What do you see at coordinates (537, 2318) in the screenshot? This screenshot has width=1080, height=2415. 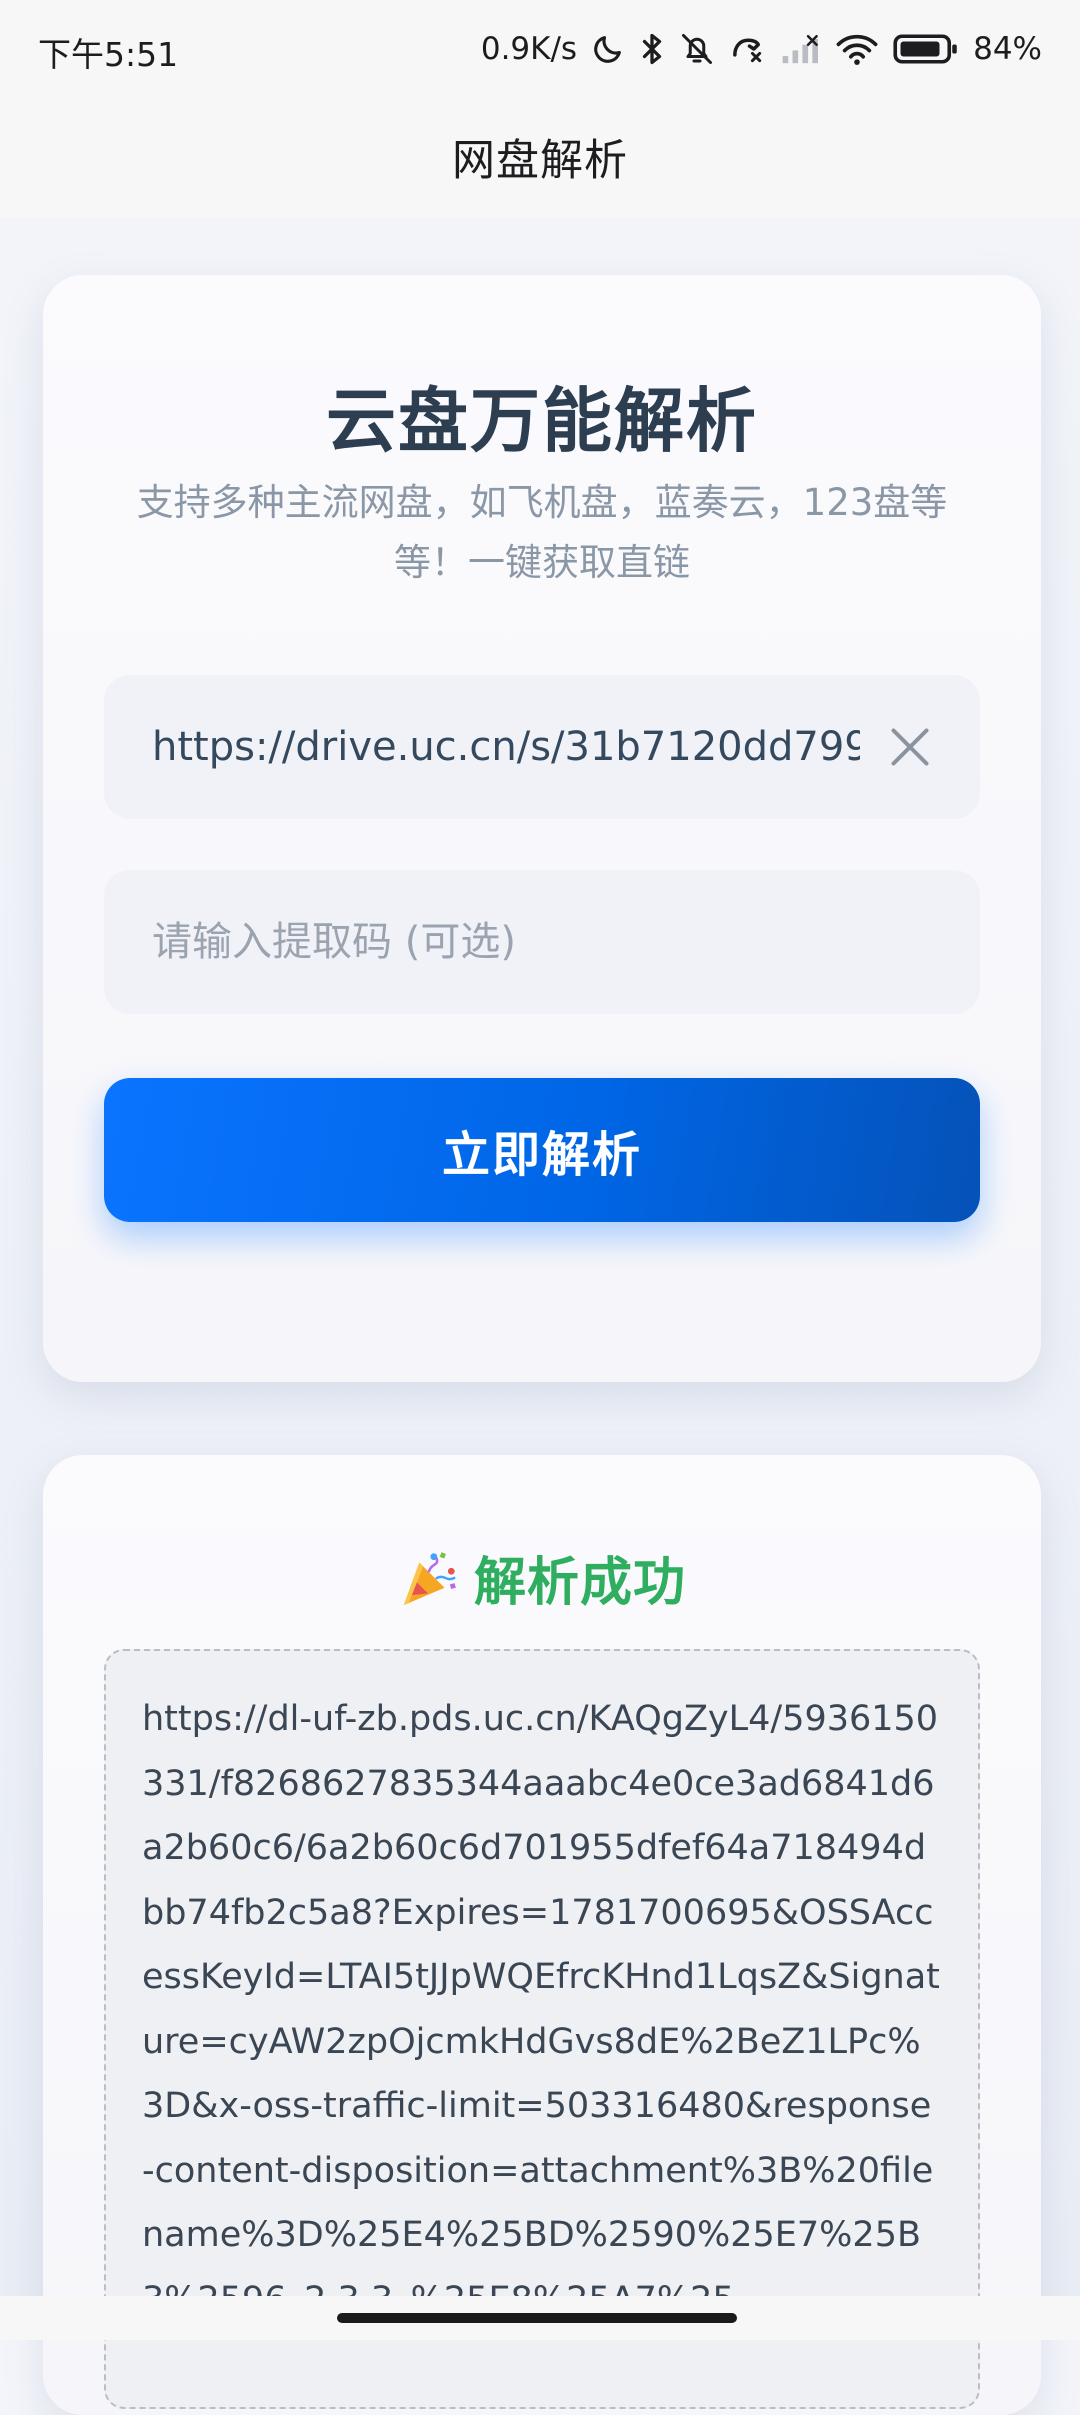 I see `home-indicator` at bounding box center [537, 2318].